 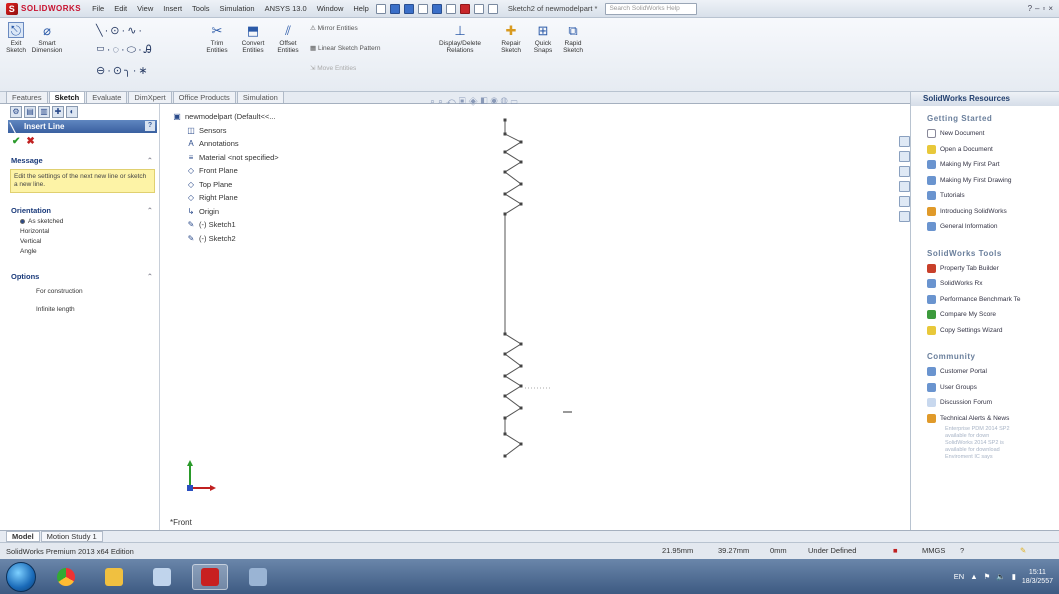 What do you see at coordinates (114, 577) in the screenshot?
I see `explorer-app` at bounding box center [114, 577].